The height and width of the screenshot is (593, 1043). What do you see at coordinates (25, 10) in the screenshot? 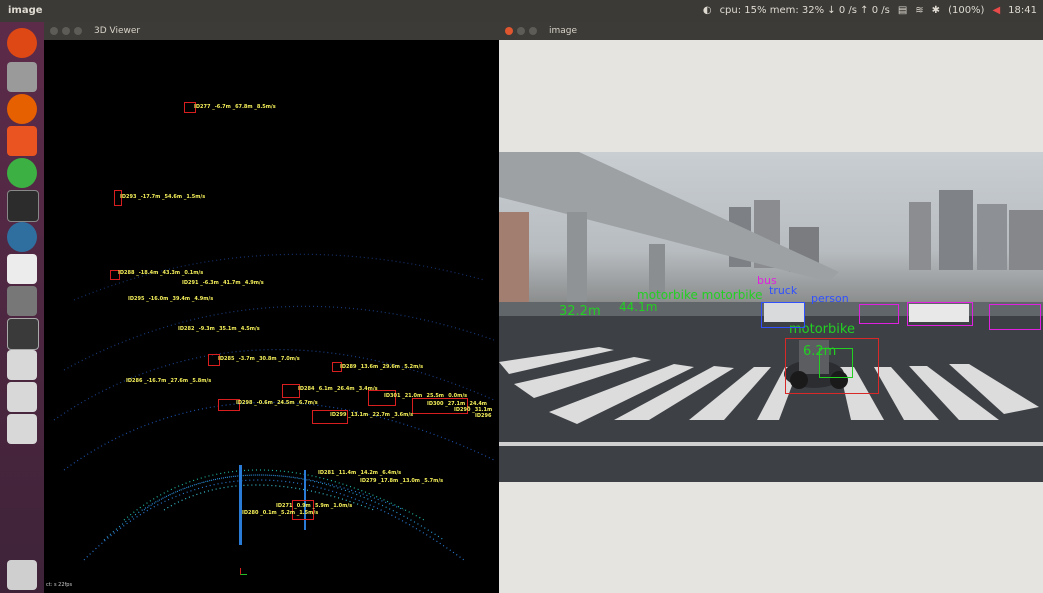
I see `active-app-name: image` at bounding box center [25, 10].